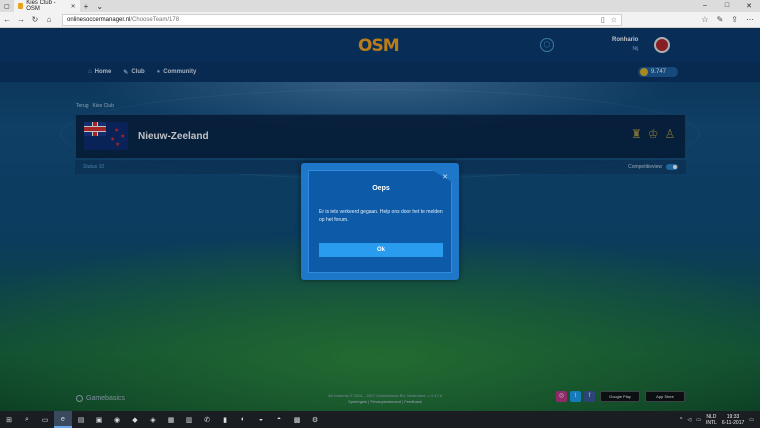 The width and height of the screenshot is (760, 428). Describe the element at coordinates (9, 420) in the screenshot. I see `windows-start-icon: ⊞` at that location.